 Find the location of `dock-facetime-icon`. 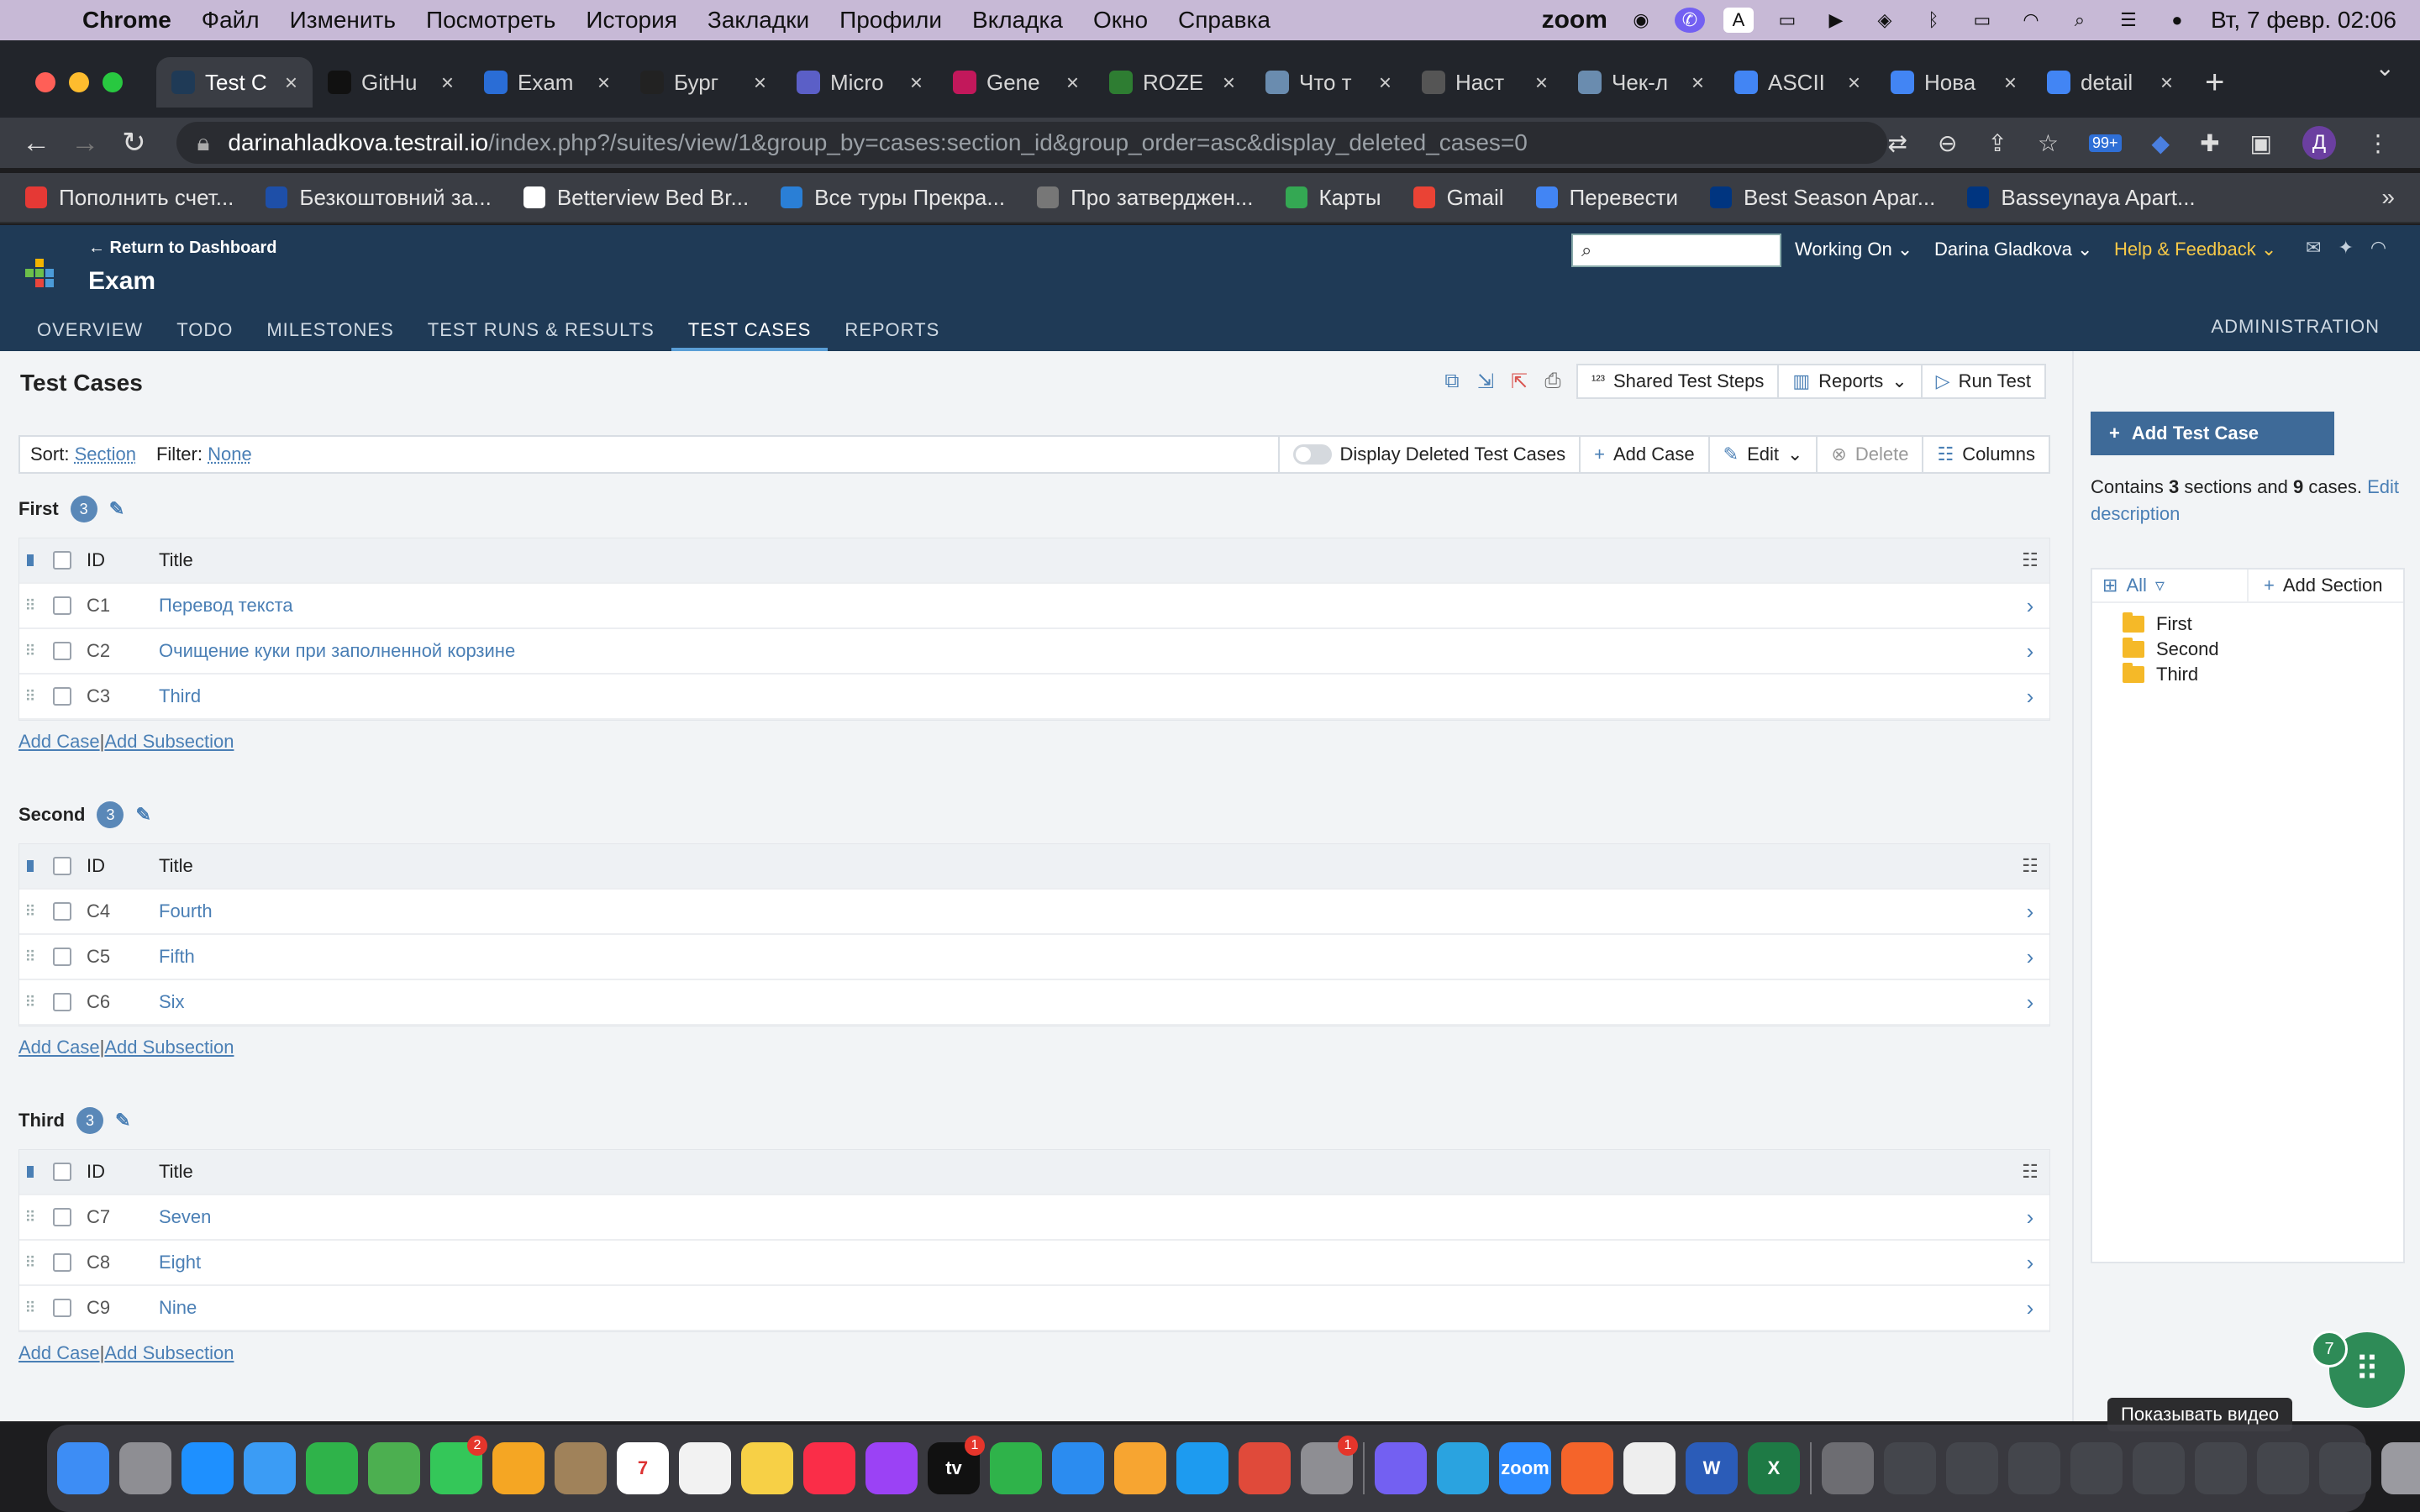

dock-facetime-icon is located at coordinates (332, 1468).